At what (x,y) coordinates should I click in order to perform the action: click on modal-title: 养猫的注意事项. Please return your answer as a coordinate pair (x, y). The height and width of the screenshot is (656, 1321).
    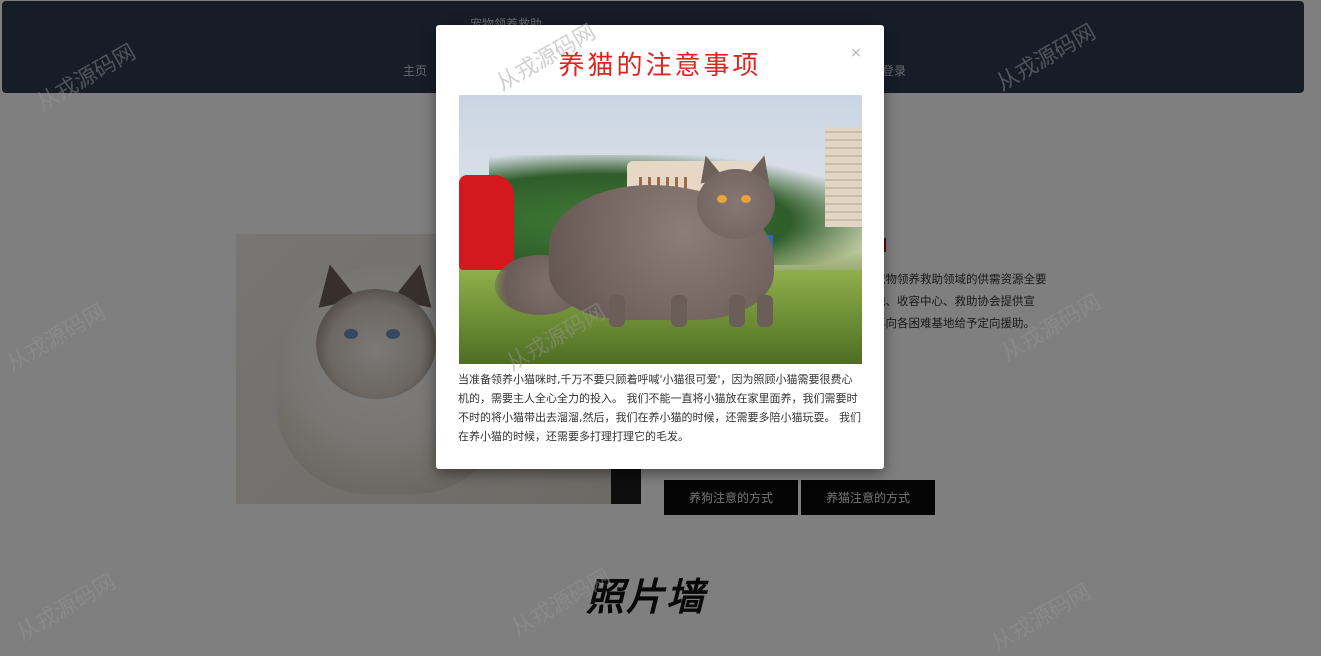
    Looking at the image, I should click on (660, 66).